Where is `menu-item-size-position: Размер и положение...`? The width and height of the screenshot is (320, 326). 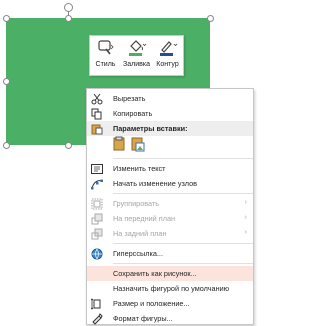 menu-item-size-position: Размер и положение... is located at coordinates (170, 303).